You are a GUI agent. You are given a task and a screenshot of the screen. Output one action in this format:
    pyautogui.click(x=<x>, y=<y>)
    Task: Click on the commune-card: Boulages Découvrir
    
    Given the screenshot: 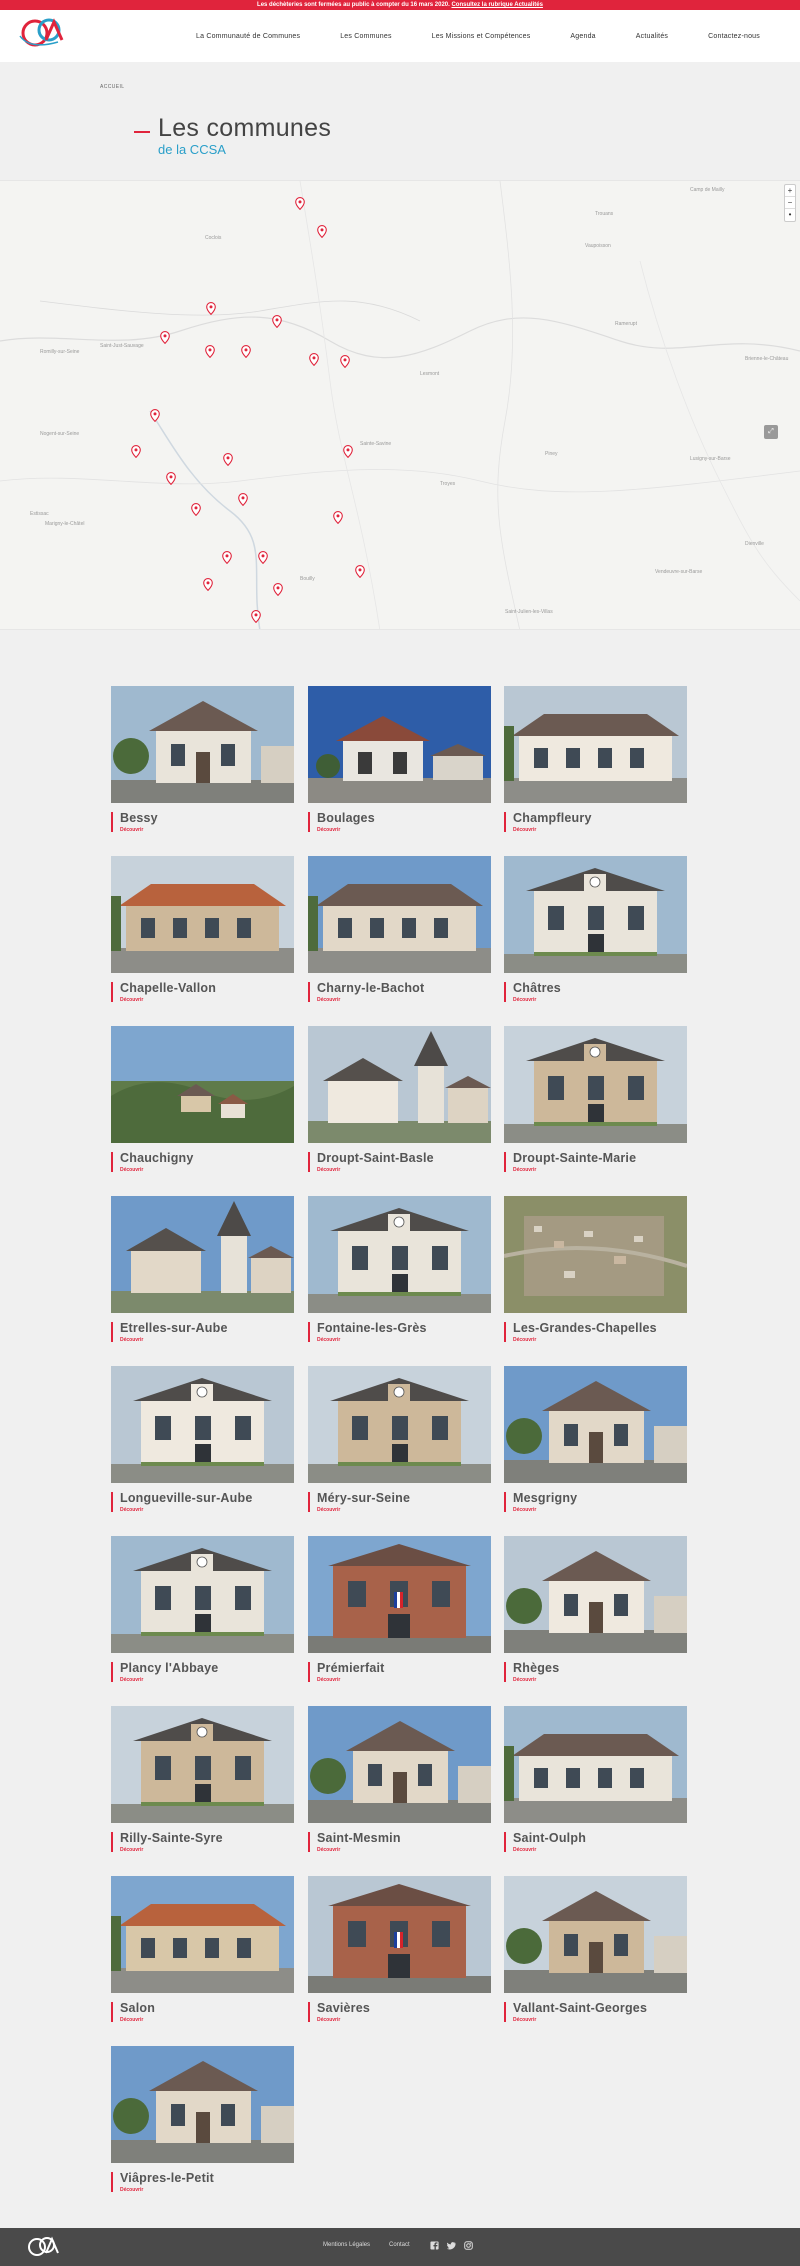 What is the action you would take?
    pyautogui.click(x=399, y=759)
    